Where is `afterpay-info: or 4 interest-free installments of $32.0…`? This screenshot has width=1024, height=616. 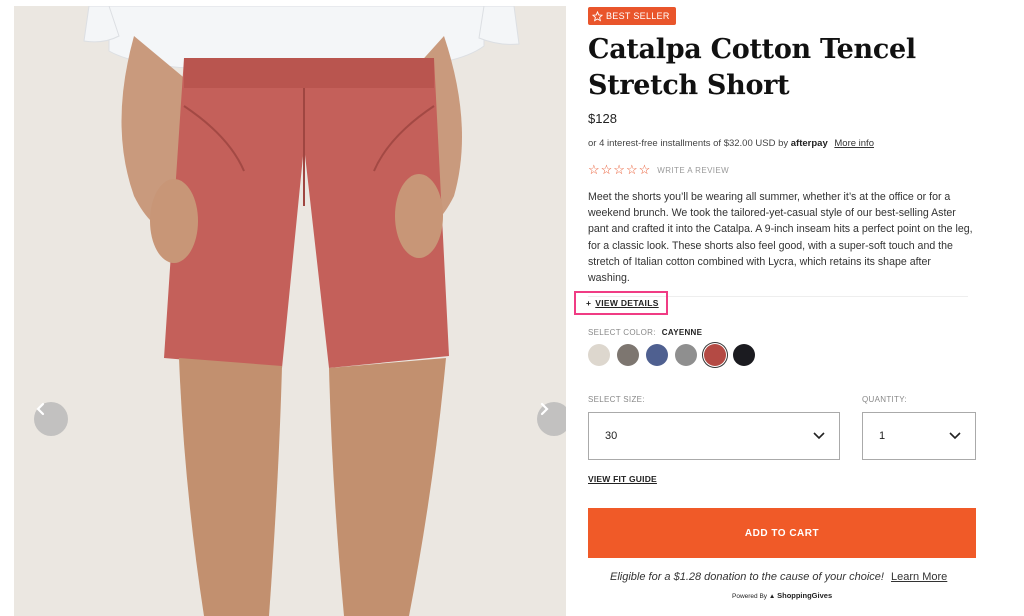 afterpay-info: or 4 interest-free installments of $32.0… is located at coordinates (731, 143).